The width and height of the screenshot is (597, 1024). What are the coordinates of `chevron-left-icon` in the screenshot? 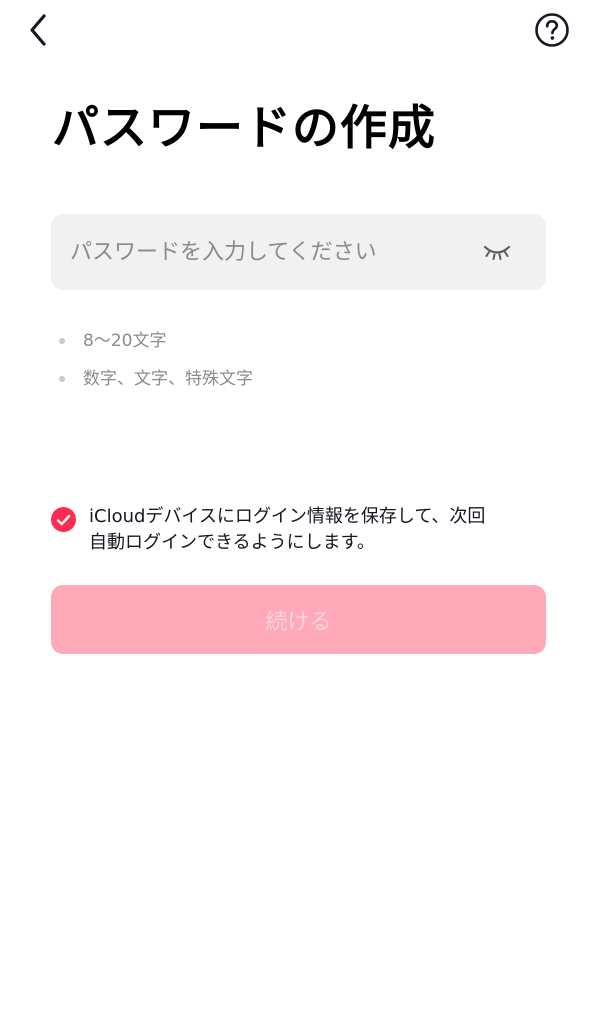 It's located at (38, 30).